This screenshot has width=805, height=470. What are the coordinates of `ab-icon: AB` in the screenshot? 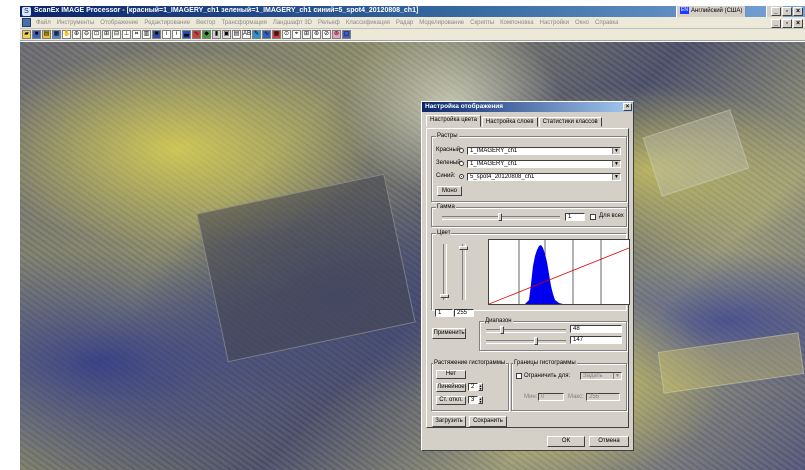 It's located at (246, 34).